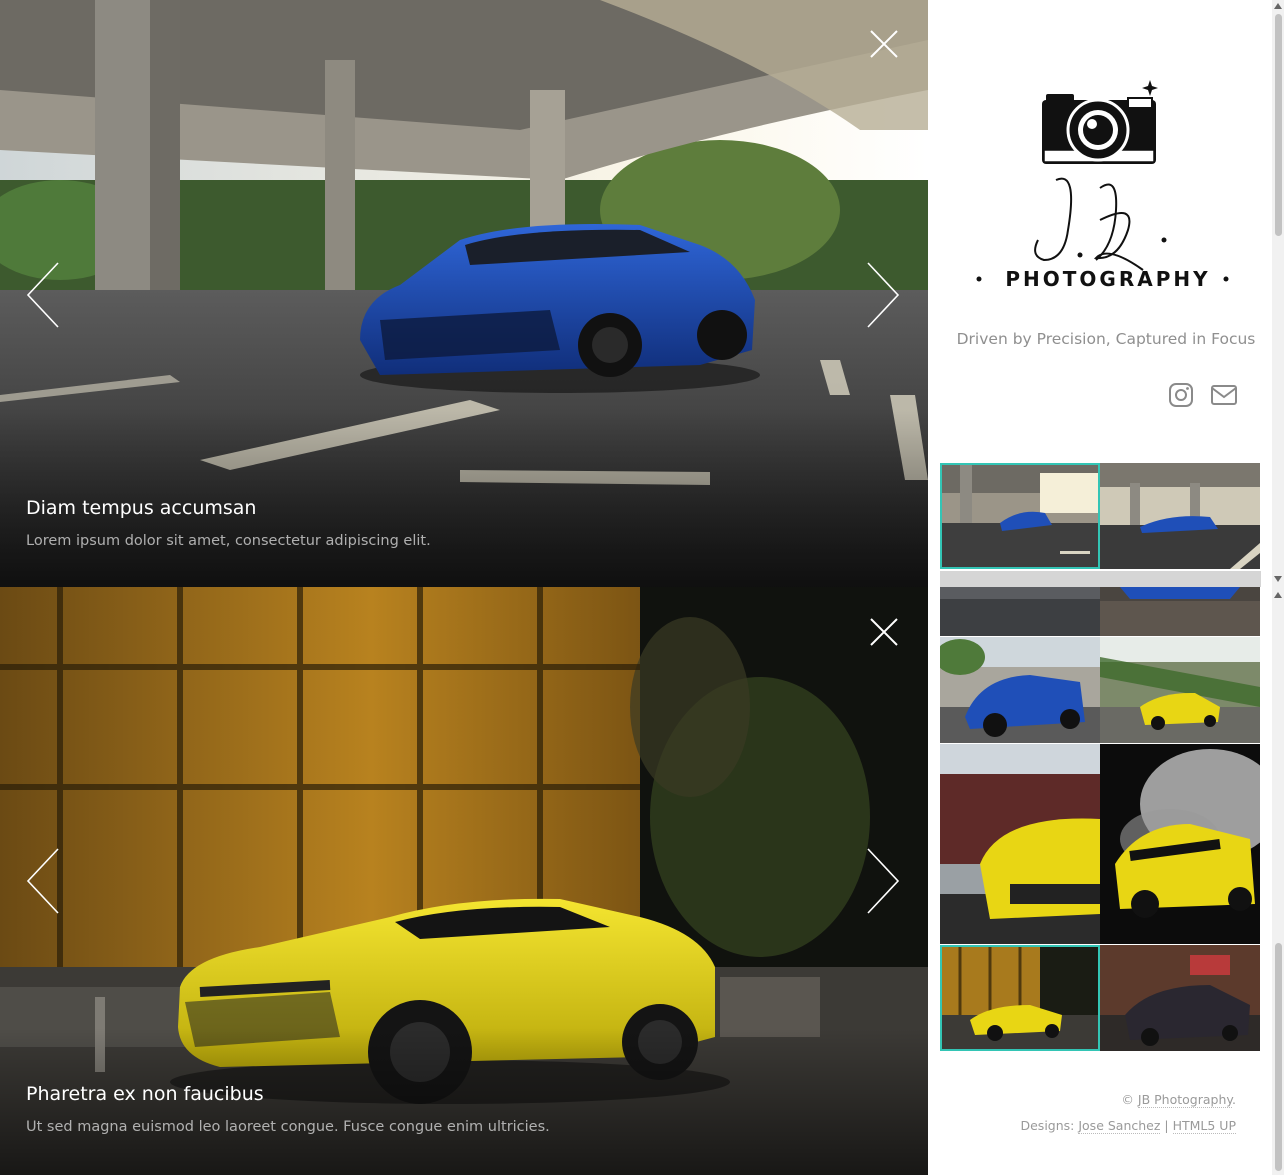 This screenshot has height=1175, width=1284. What do you see at coordinates (1100, 122) in the screenshot?
I see `camera-icon` at bounding box center [1100, 122].